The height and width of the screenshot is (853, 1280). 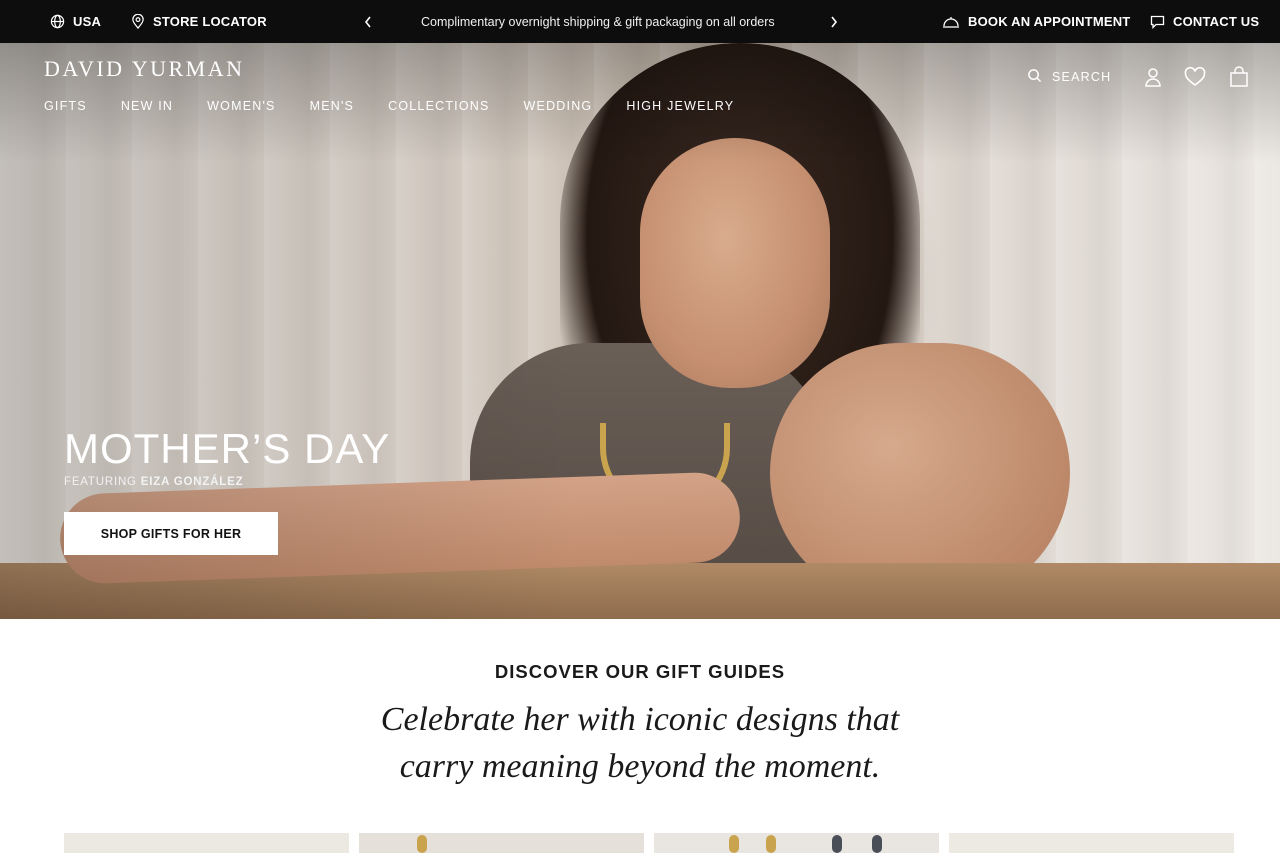 What do you see at coordinates (558, 106) in the screenshot?
I see `nav-item-wedding: WEDDING` at bounding box center [558, 106].